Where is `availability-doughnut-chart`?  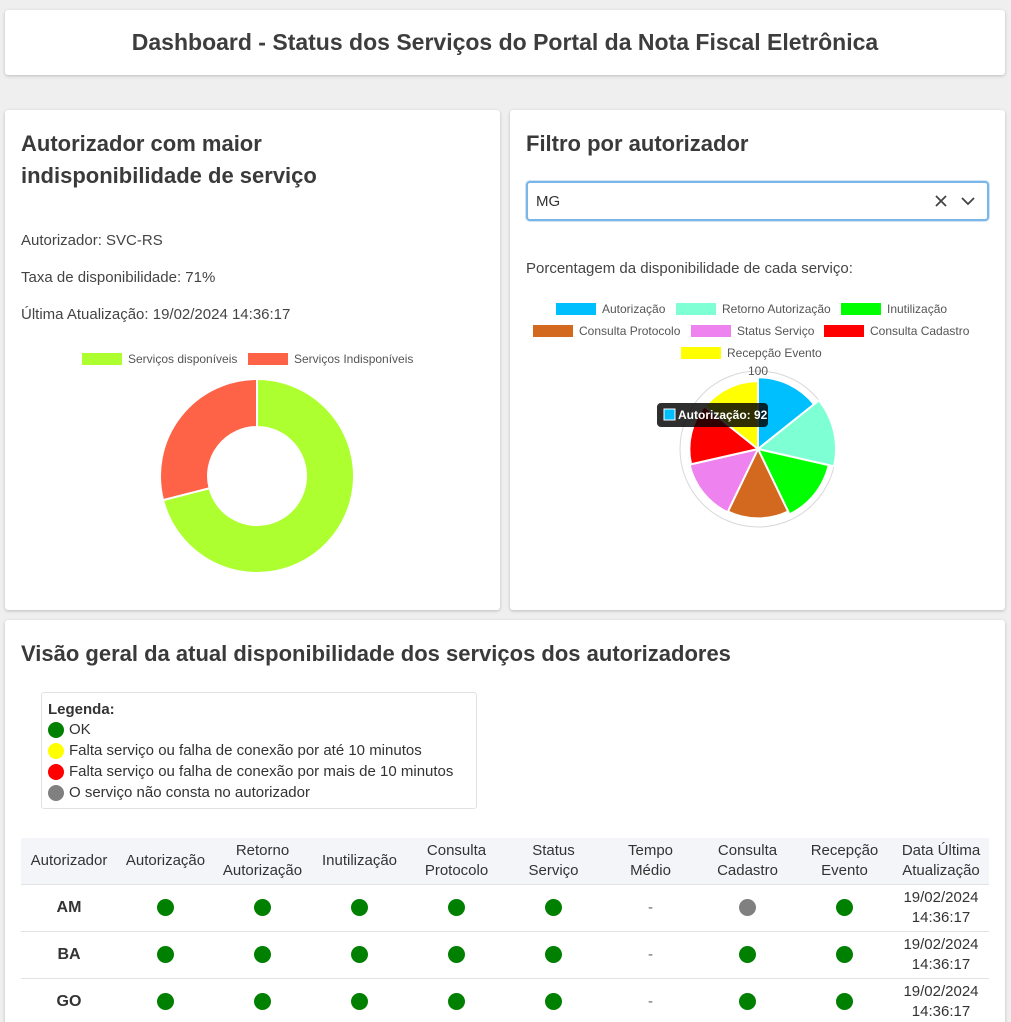 availability-doughnut-chart is located at coordinates (257, 475).